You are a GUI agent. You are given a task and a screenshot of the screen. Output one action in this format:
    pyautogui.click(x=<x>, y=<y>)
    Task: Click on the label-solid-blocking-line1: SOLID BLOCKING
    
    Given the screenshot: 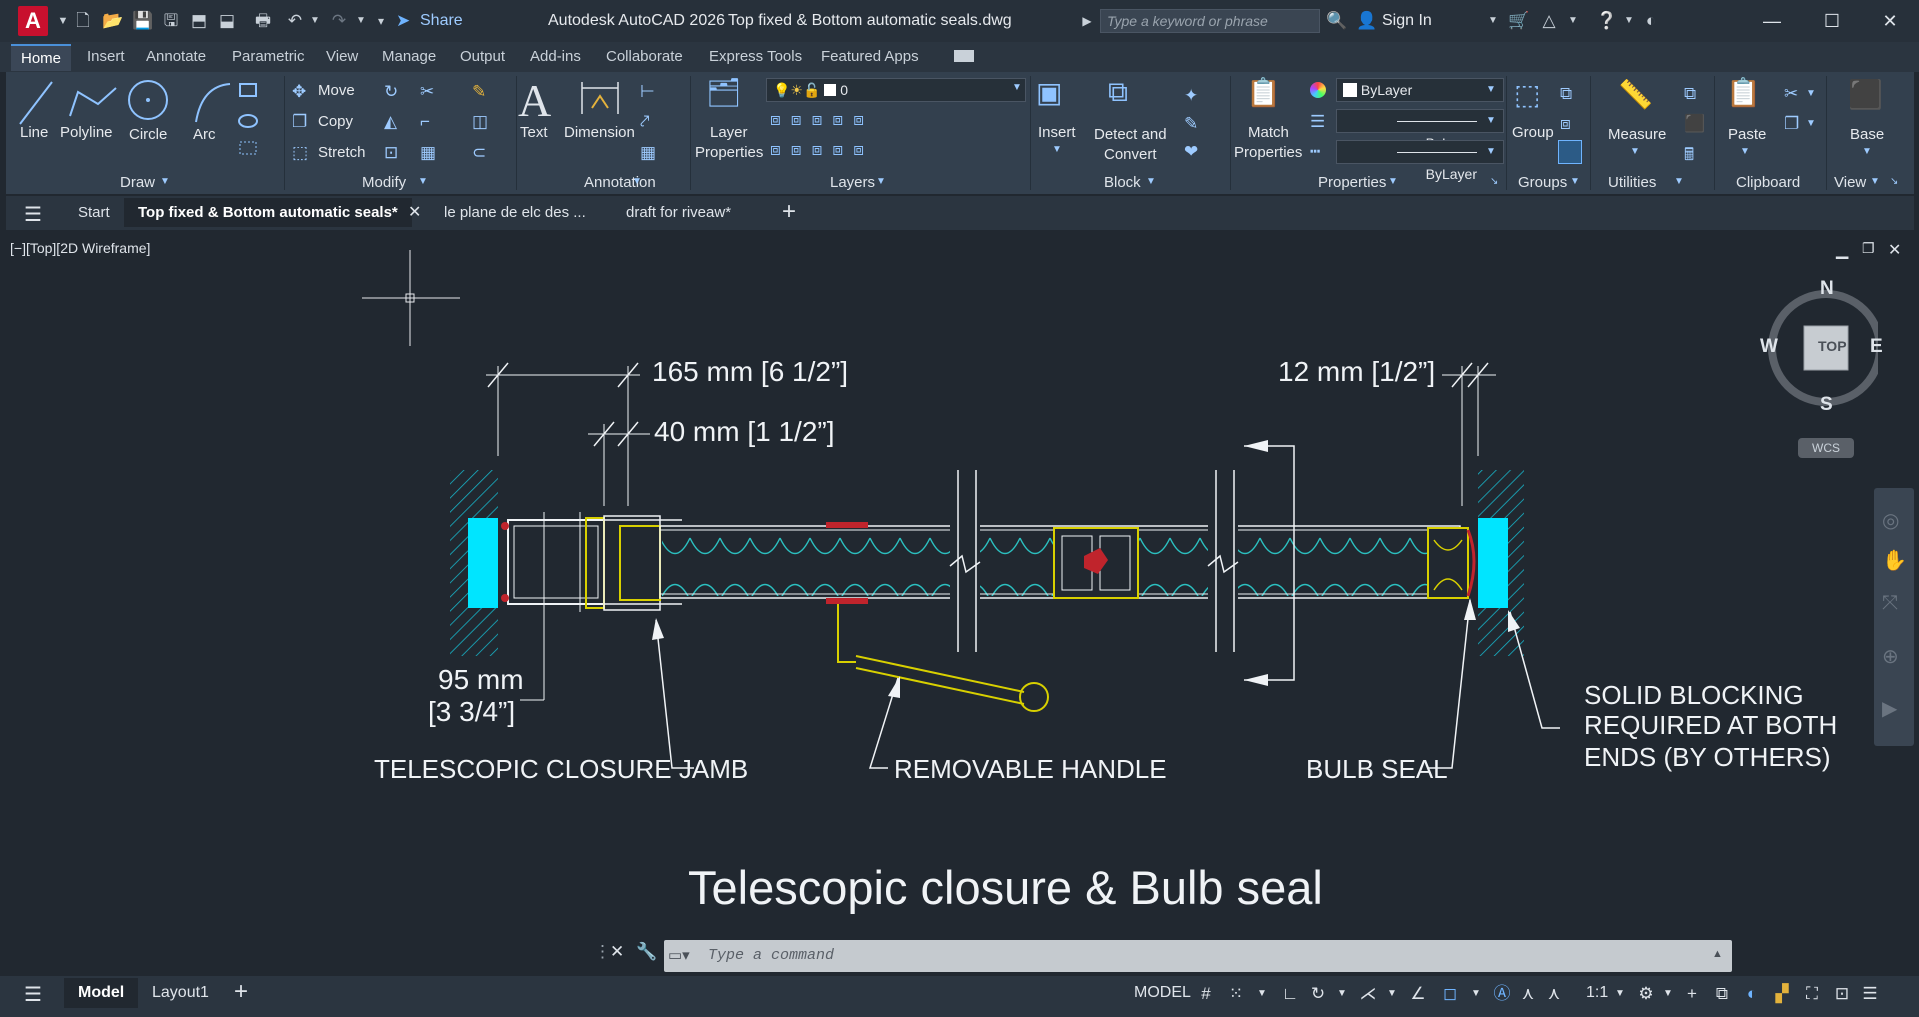 What is the action you would take?
    pyautogui.click(x=1694, y=695)
    